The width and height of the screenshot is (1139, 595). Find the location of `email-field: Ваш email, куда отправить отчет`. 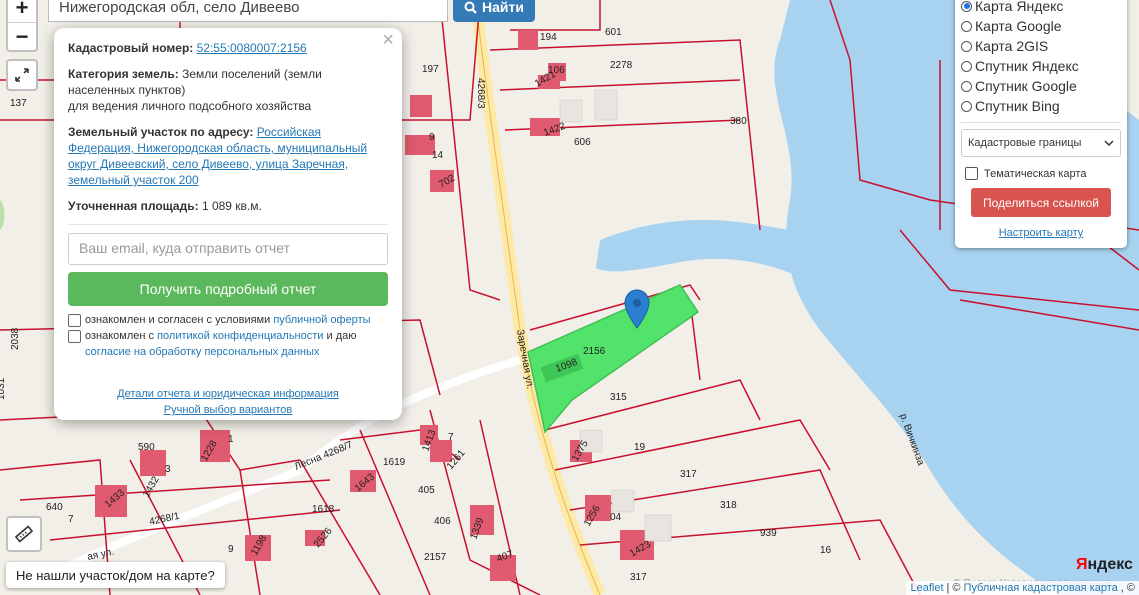

email-field: Ваш email, куда отправить отчет is located at coordinates (228, 249).